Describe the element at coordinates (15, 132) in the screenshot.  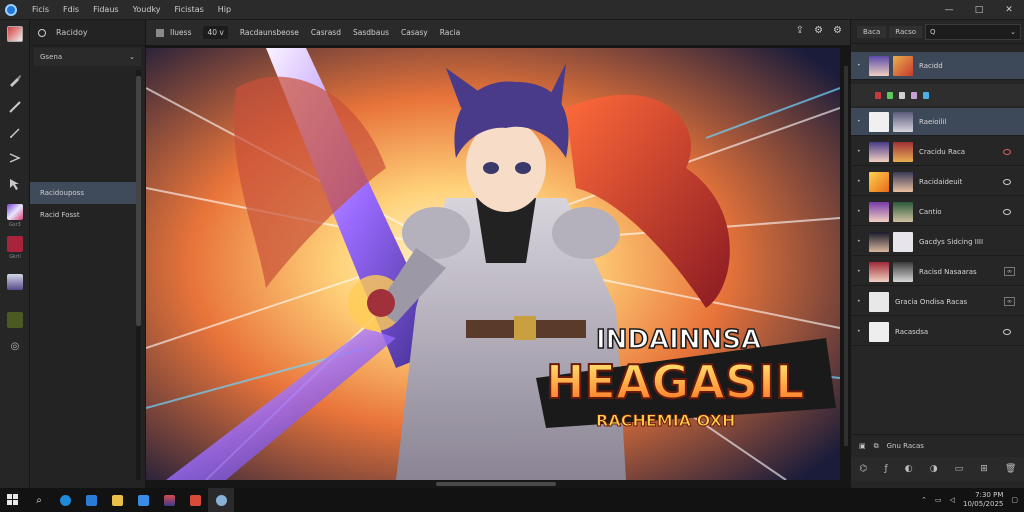
I see `pencil-icon` at that location.